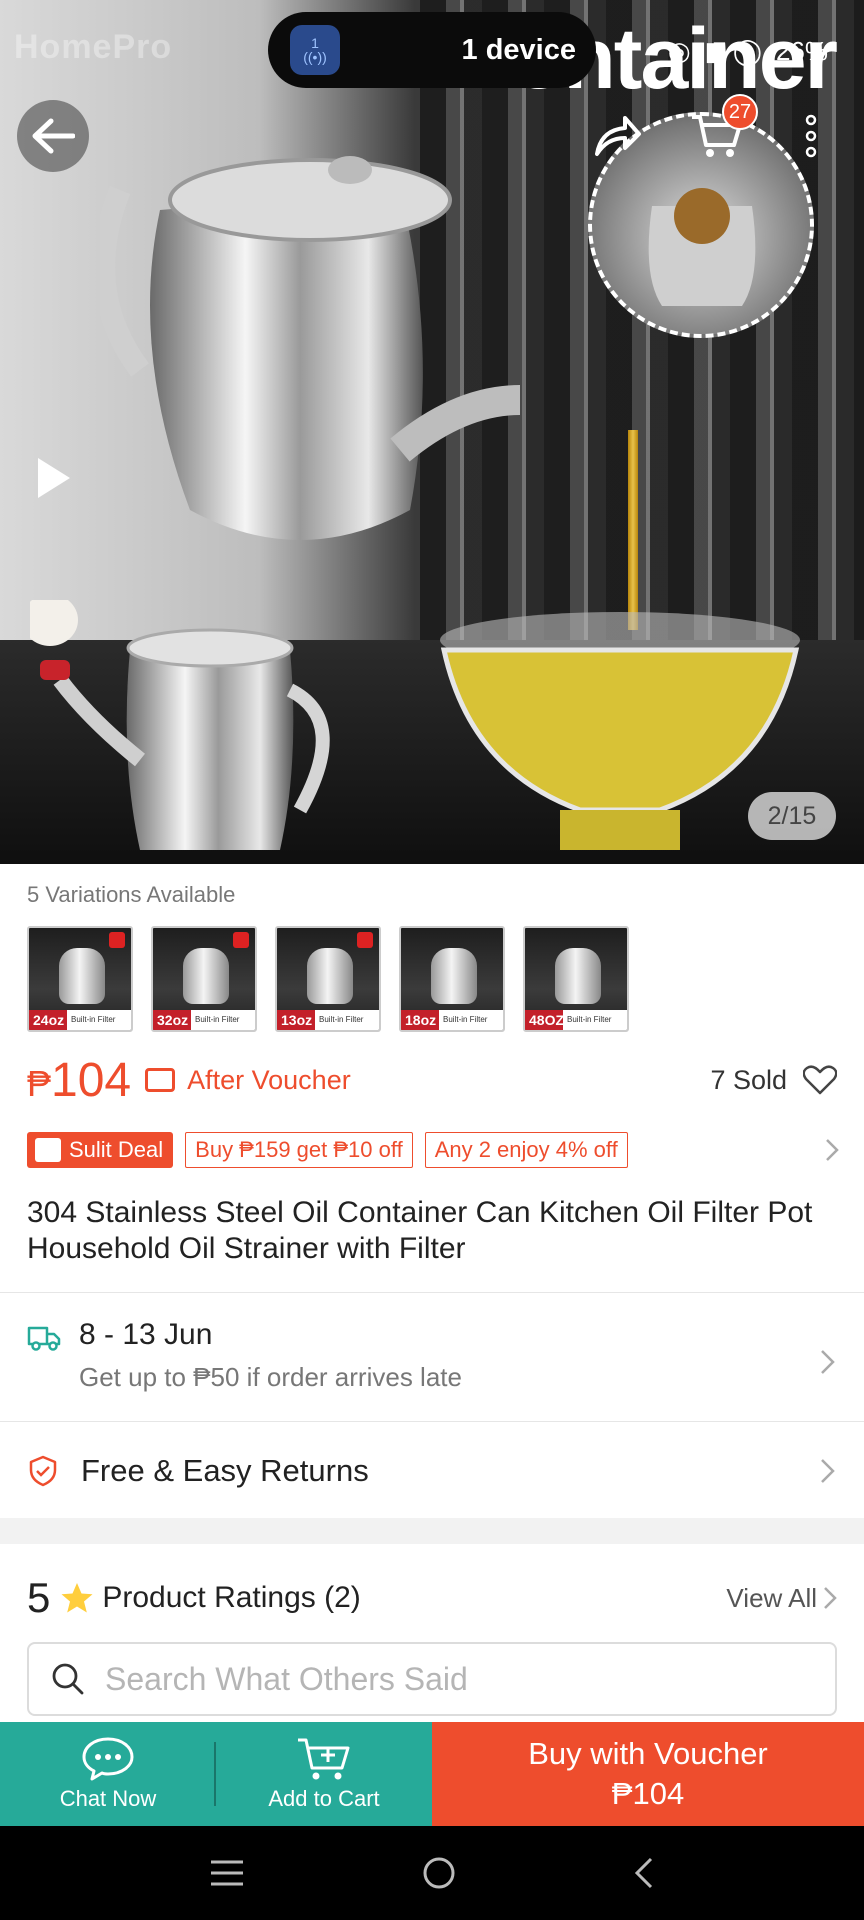 The image size is (864, 1920). Describe the element at coordinates (432, 1471) in the screenshot. I see `returns-row: Free & Easy Returns` at that location.